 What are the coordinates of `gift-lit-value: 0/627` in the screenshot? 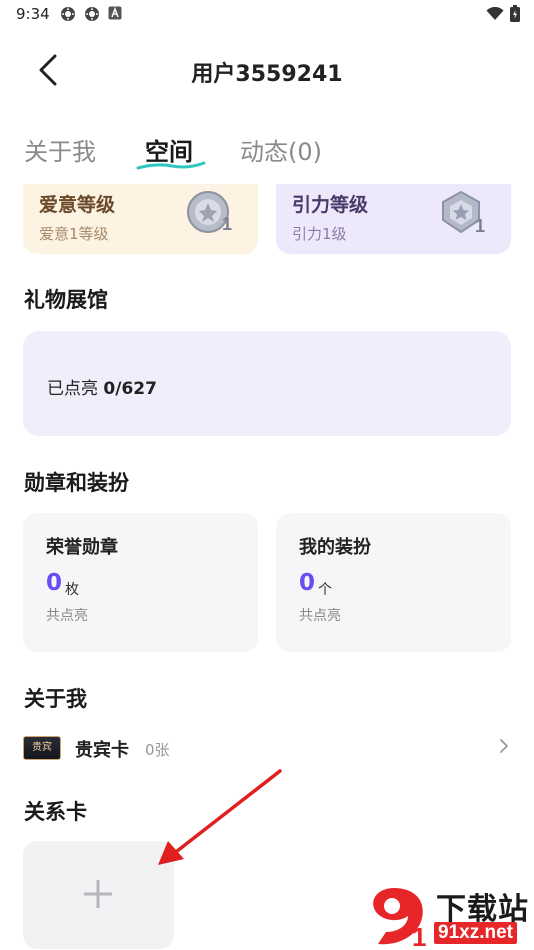 It's located at (130, 389).